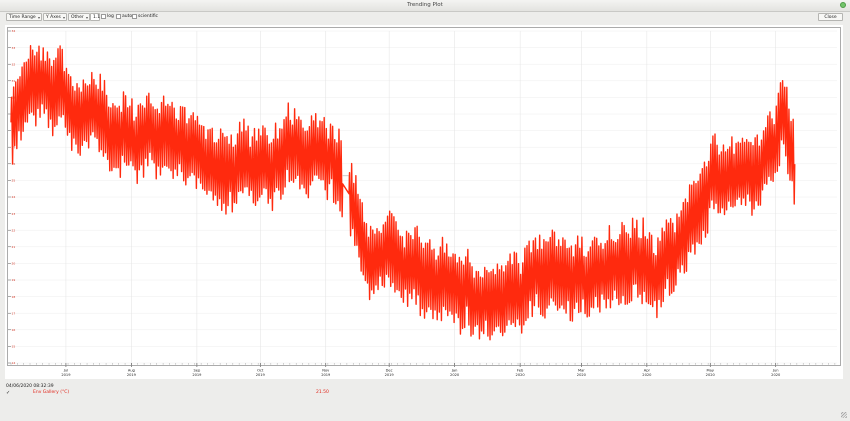 The width and height of the screenshot is (850, 421). Describe the element at coordinates (14, 264) in the screenshot. I see `y-tick-label: 20` at that location.